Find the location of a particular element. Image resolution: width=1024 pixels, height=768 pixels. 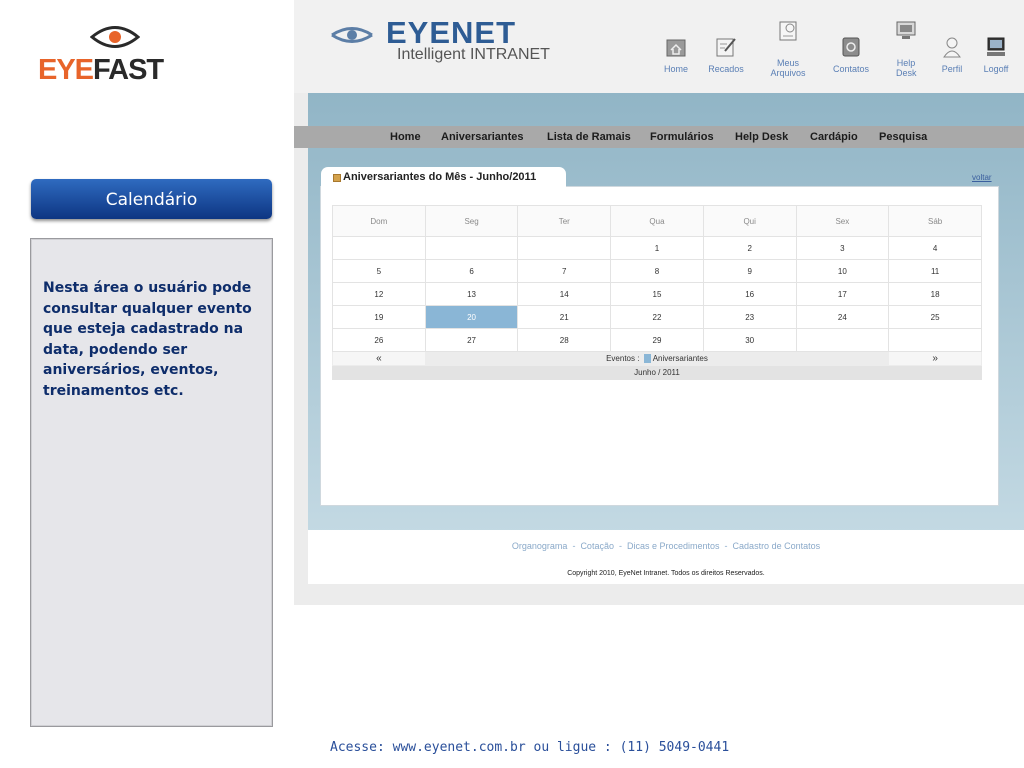

calendar-day: 3 is located at coordinates (842, 248).